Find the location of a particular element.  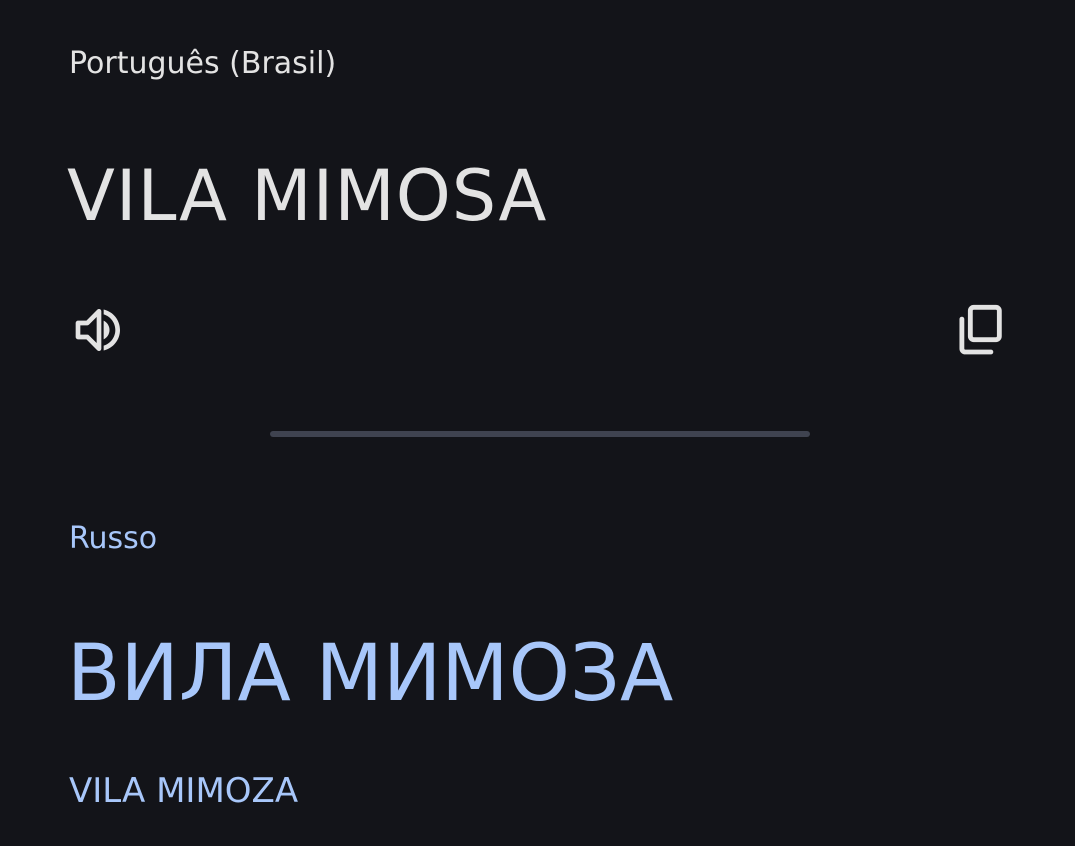

copy-icon is located at coordinates (980, 330).